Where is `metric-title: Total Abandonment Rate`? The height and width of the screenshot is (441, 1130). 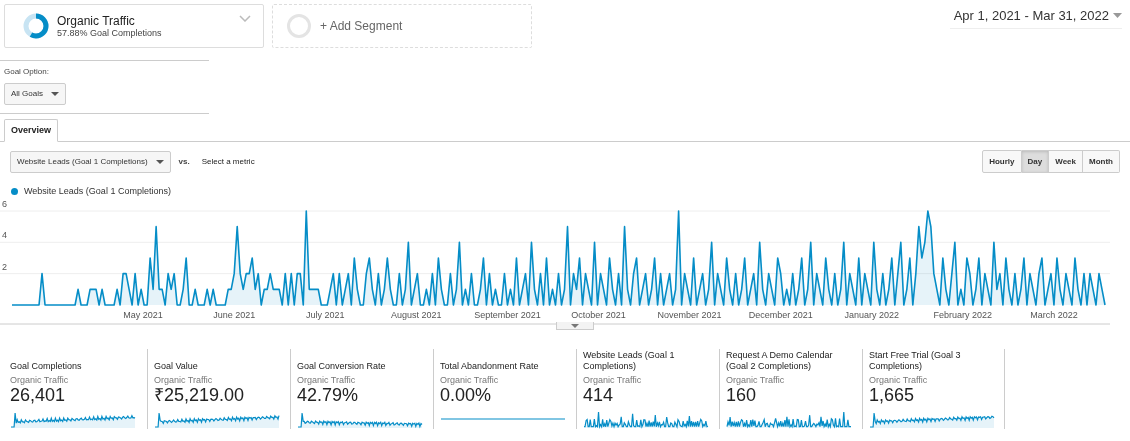 metric-title: Total Abandonment Rate is located at coordinates (490, 366).